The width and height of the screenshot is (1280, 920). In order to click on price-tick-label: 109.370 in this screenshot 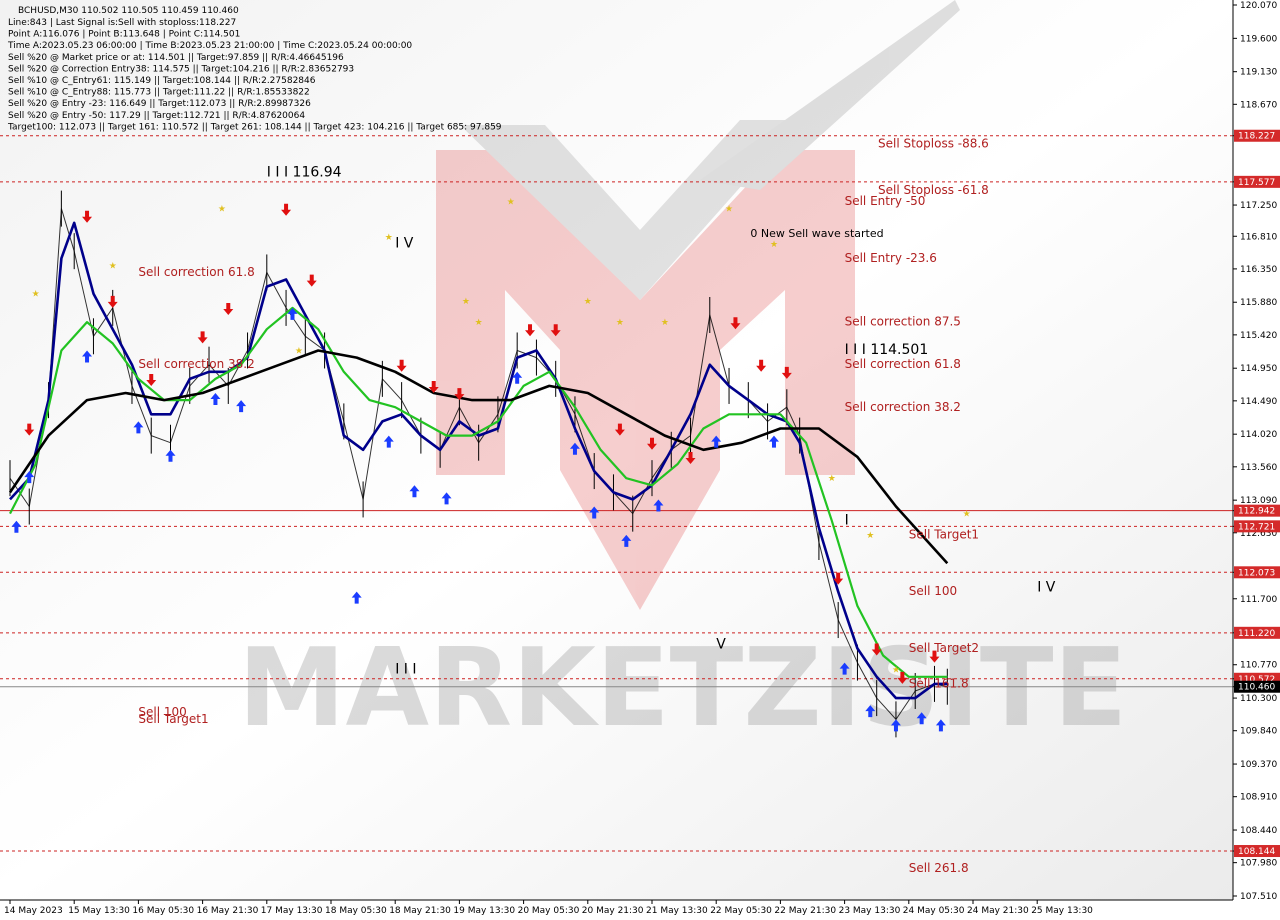, I will do `click(1258, 765)`.